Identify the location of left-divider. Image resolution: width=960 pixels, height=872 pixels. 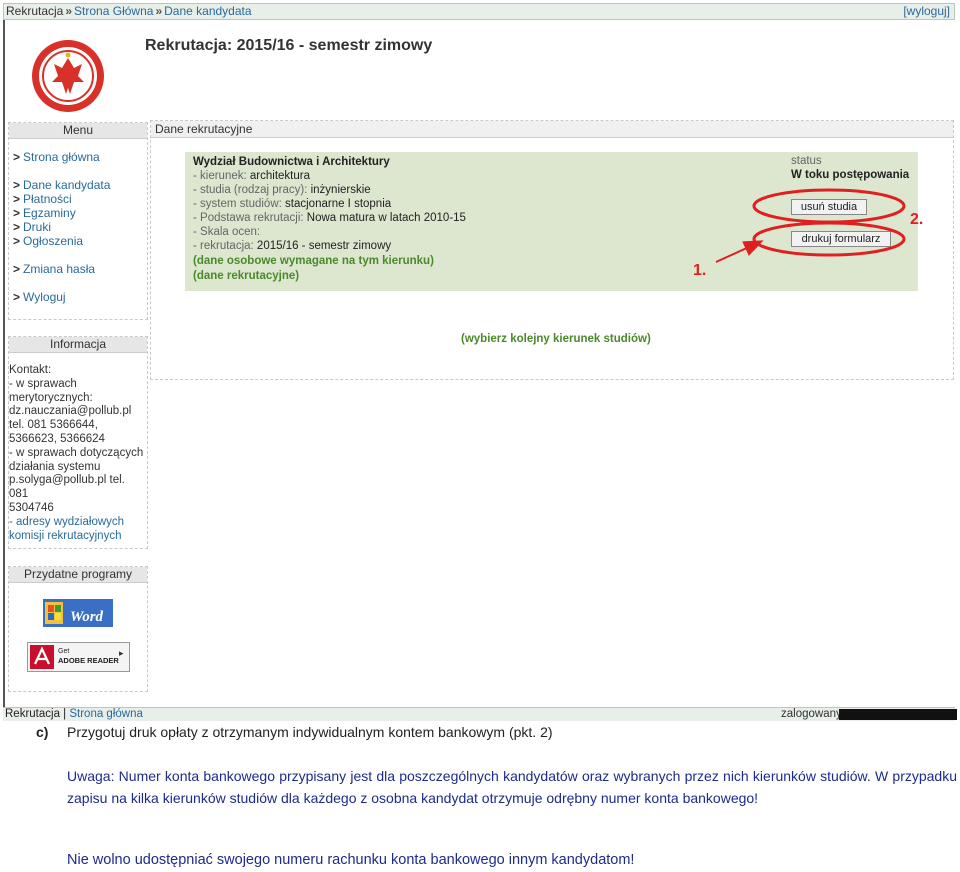
(4, 370).